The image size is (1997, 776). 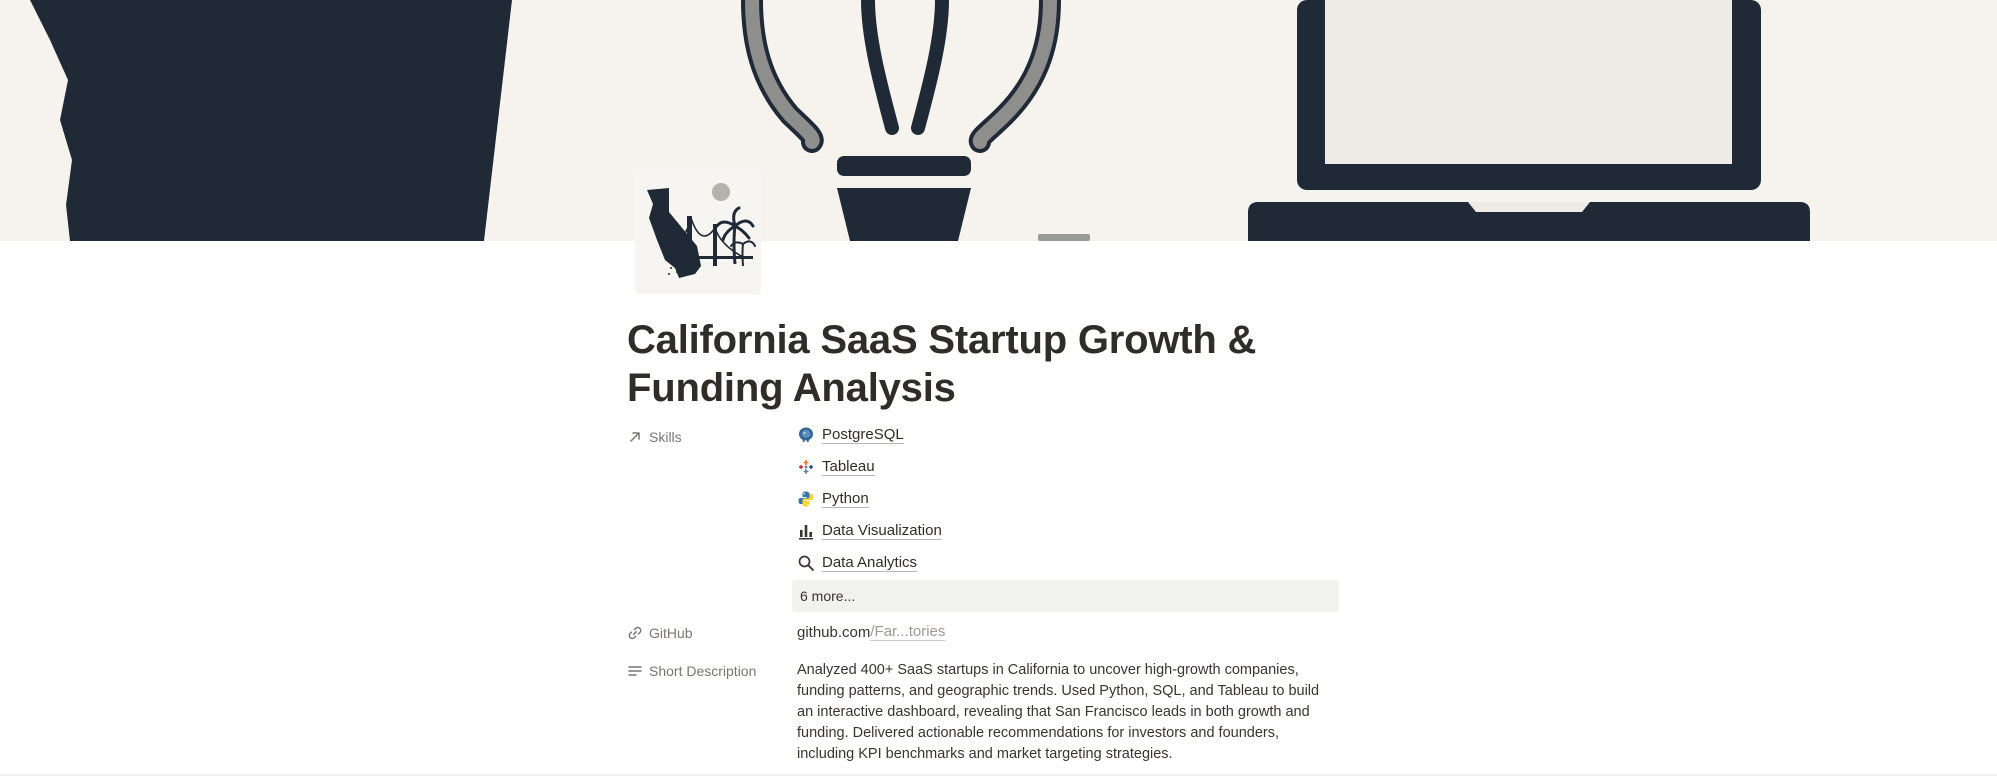 I want to click on skill-item-postgresql: PostgreSQL, so click(x=850, y=435).